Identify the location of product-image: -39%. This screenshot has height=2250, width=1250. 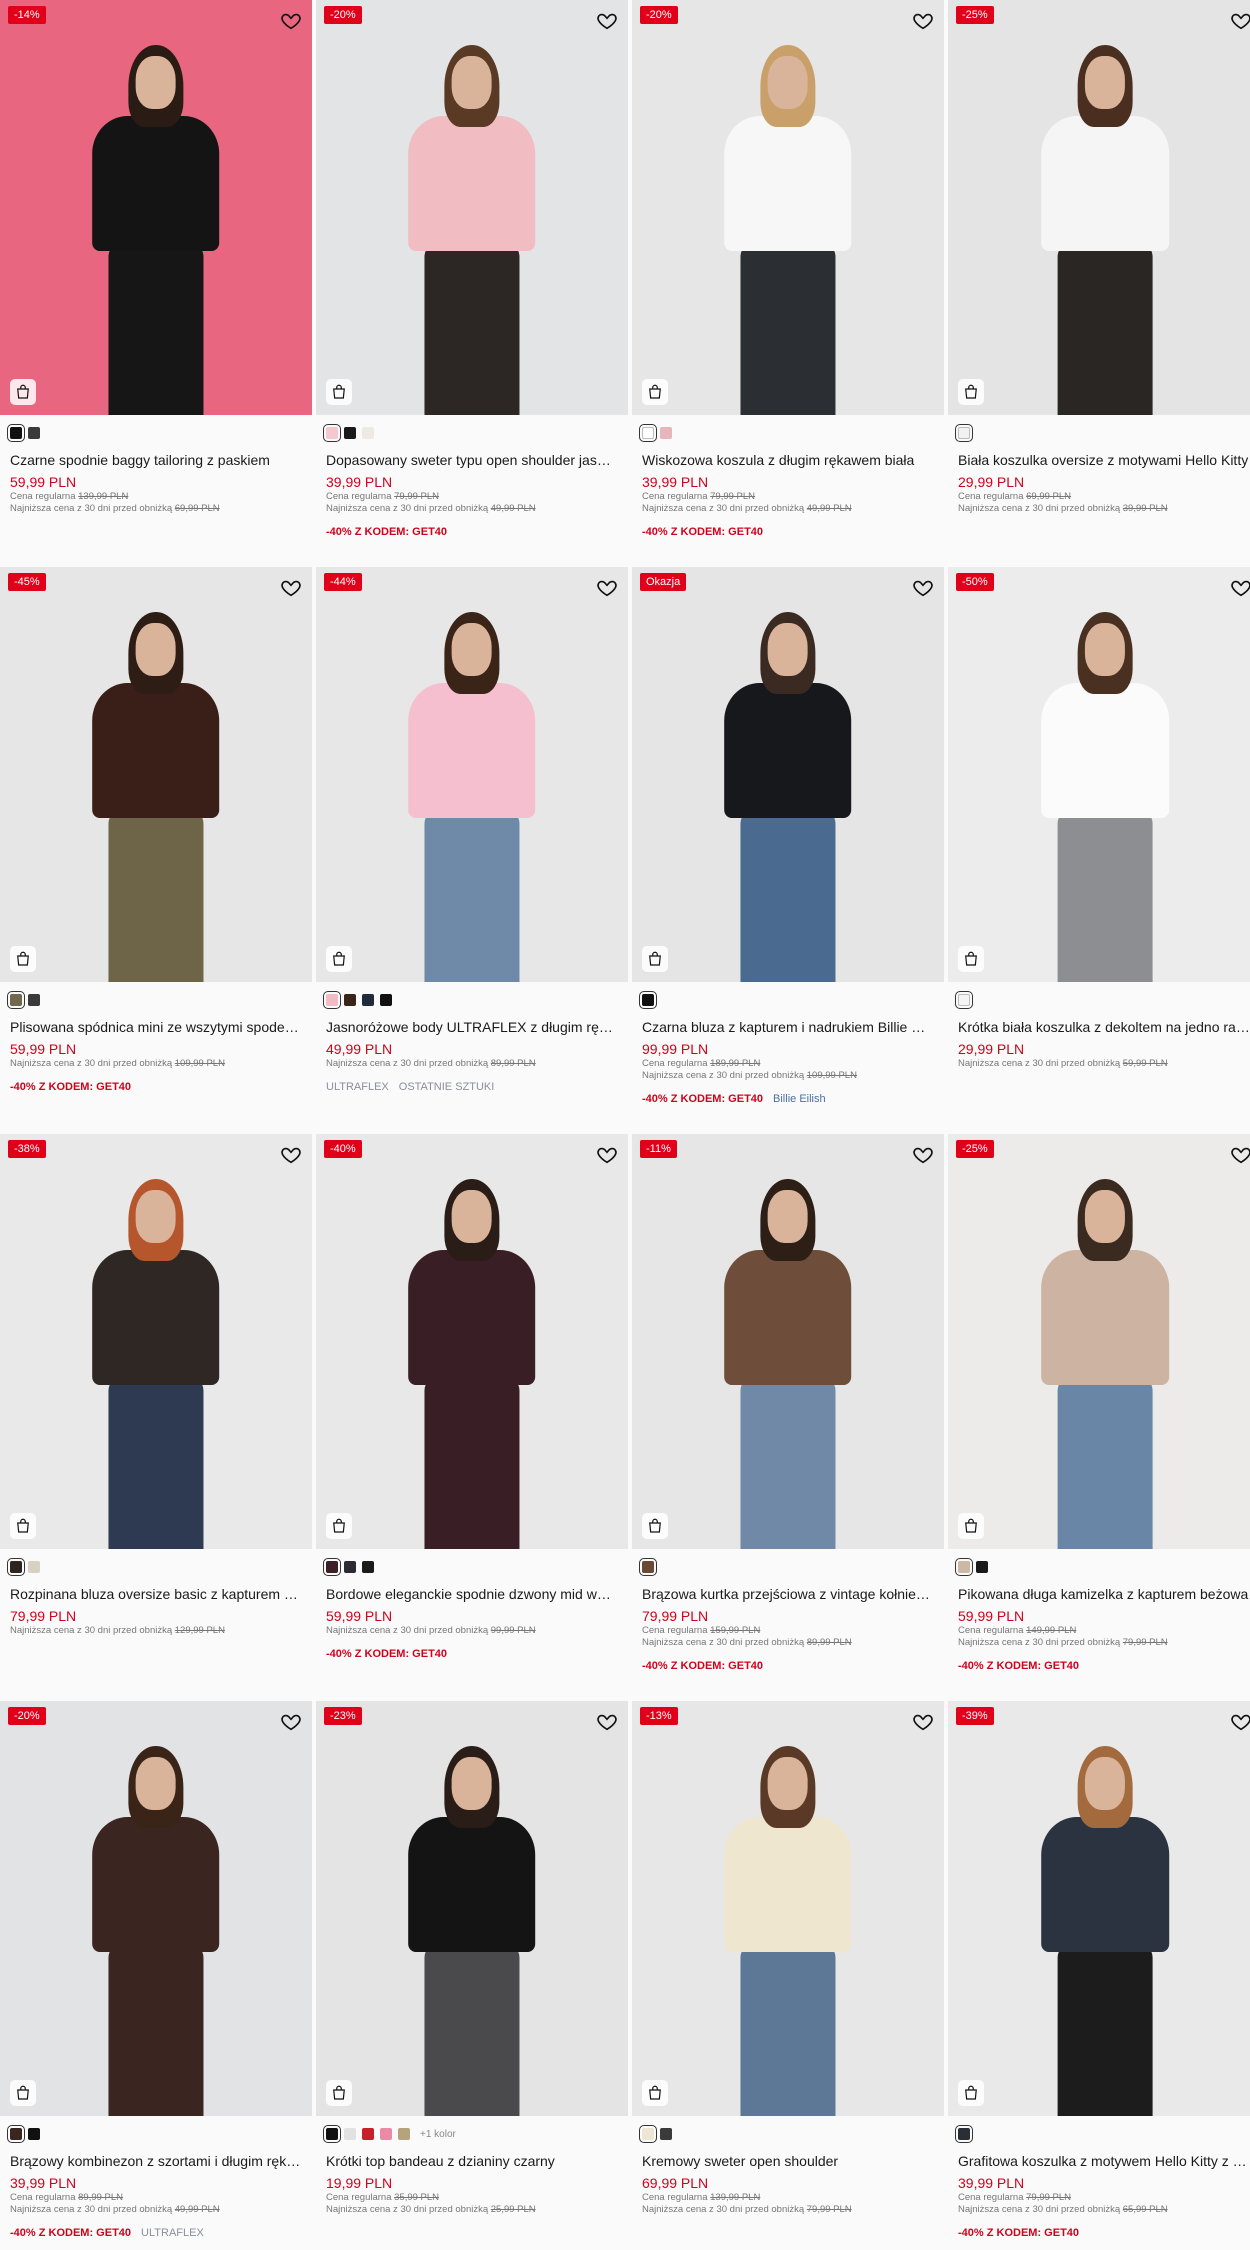
(1099, 1908).